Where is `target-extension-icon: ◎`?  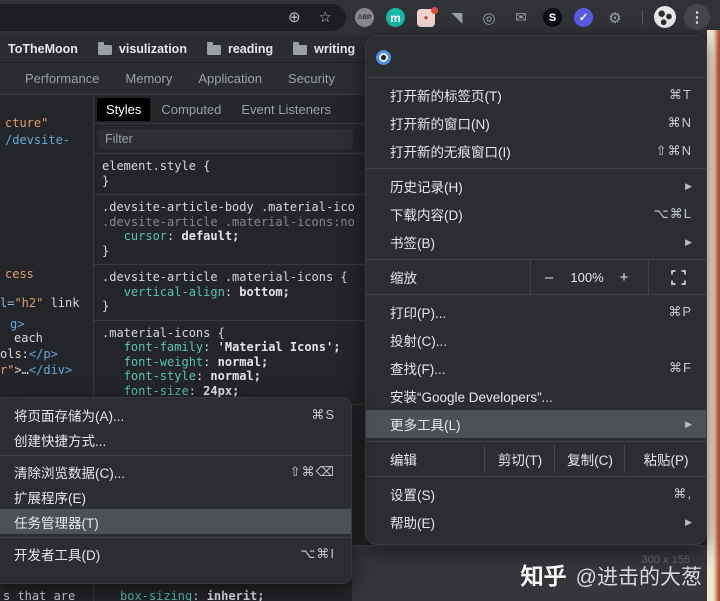 target-extension-icon: ◎ is located at coordinates (489, 18).